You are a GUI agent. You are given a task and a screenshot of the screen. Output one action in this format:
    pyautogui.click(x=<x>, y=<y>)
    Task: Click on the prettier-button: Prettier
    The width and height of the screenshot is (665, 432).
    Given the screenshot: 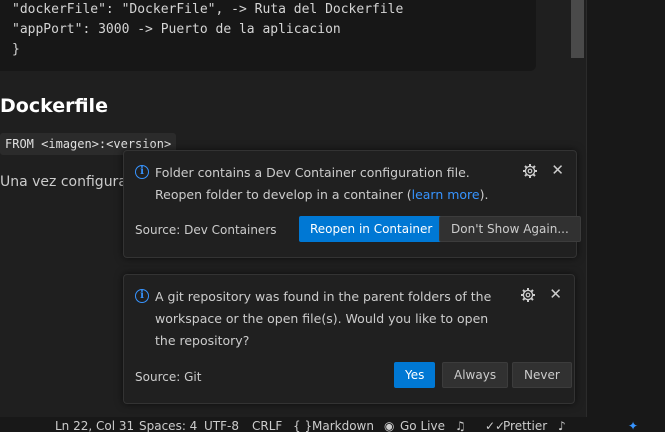 What is the action you would take?
    pyautogui.click(x=525, y=425)
    